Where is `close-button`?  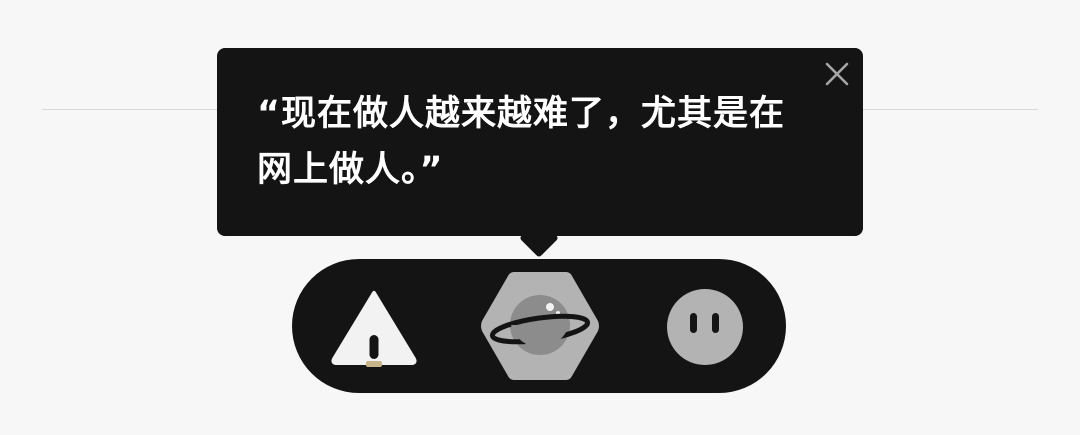 close-button is located at coordinates (837, 74).